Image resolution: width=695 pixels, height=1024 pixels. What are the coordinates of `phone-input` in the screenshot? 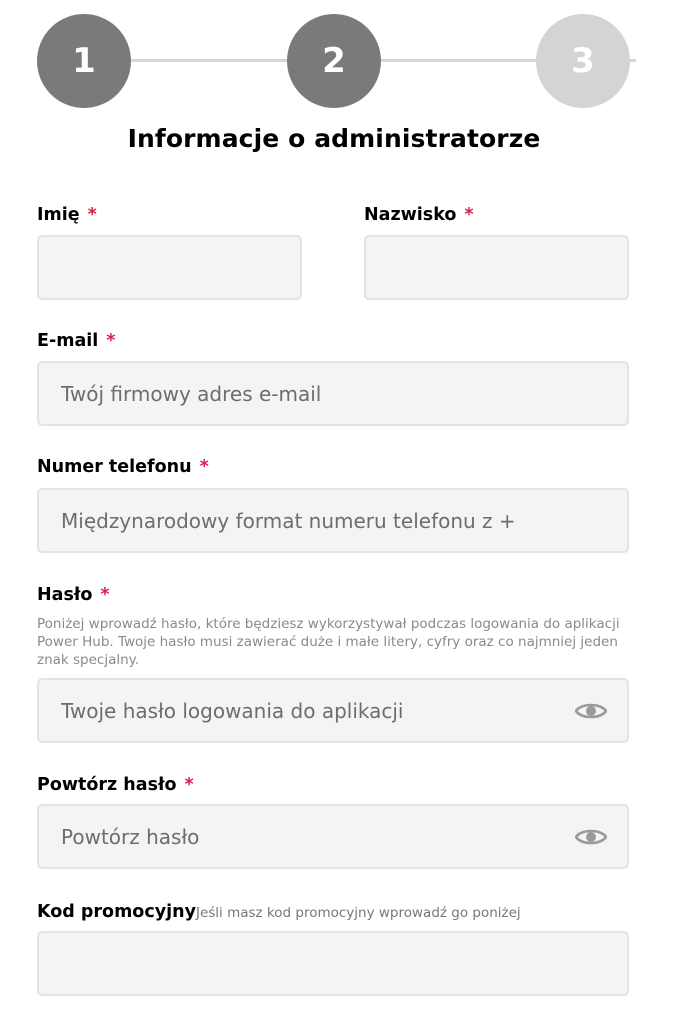 It's located at (333, 520).